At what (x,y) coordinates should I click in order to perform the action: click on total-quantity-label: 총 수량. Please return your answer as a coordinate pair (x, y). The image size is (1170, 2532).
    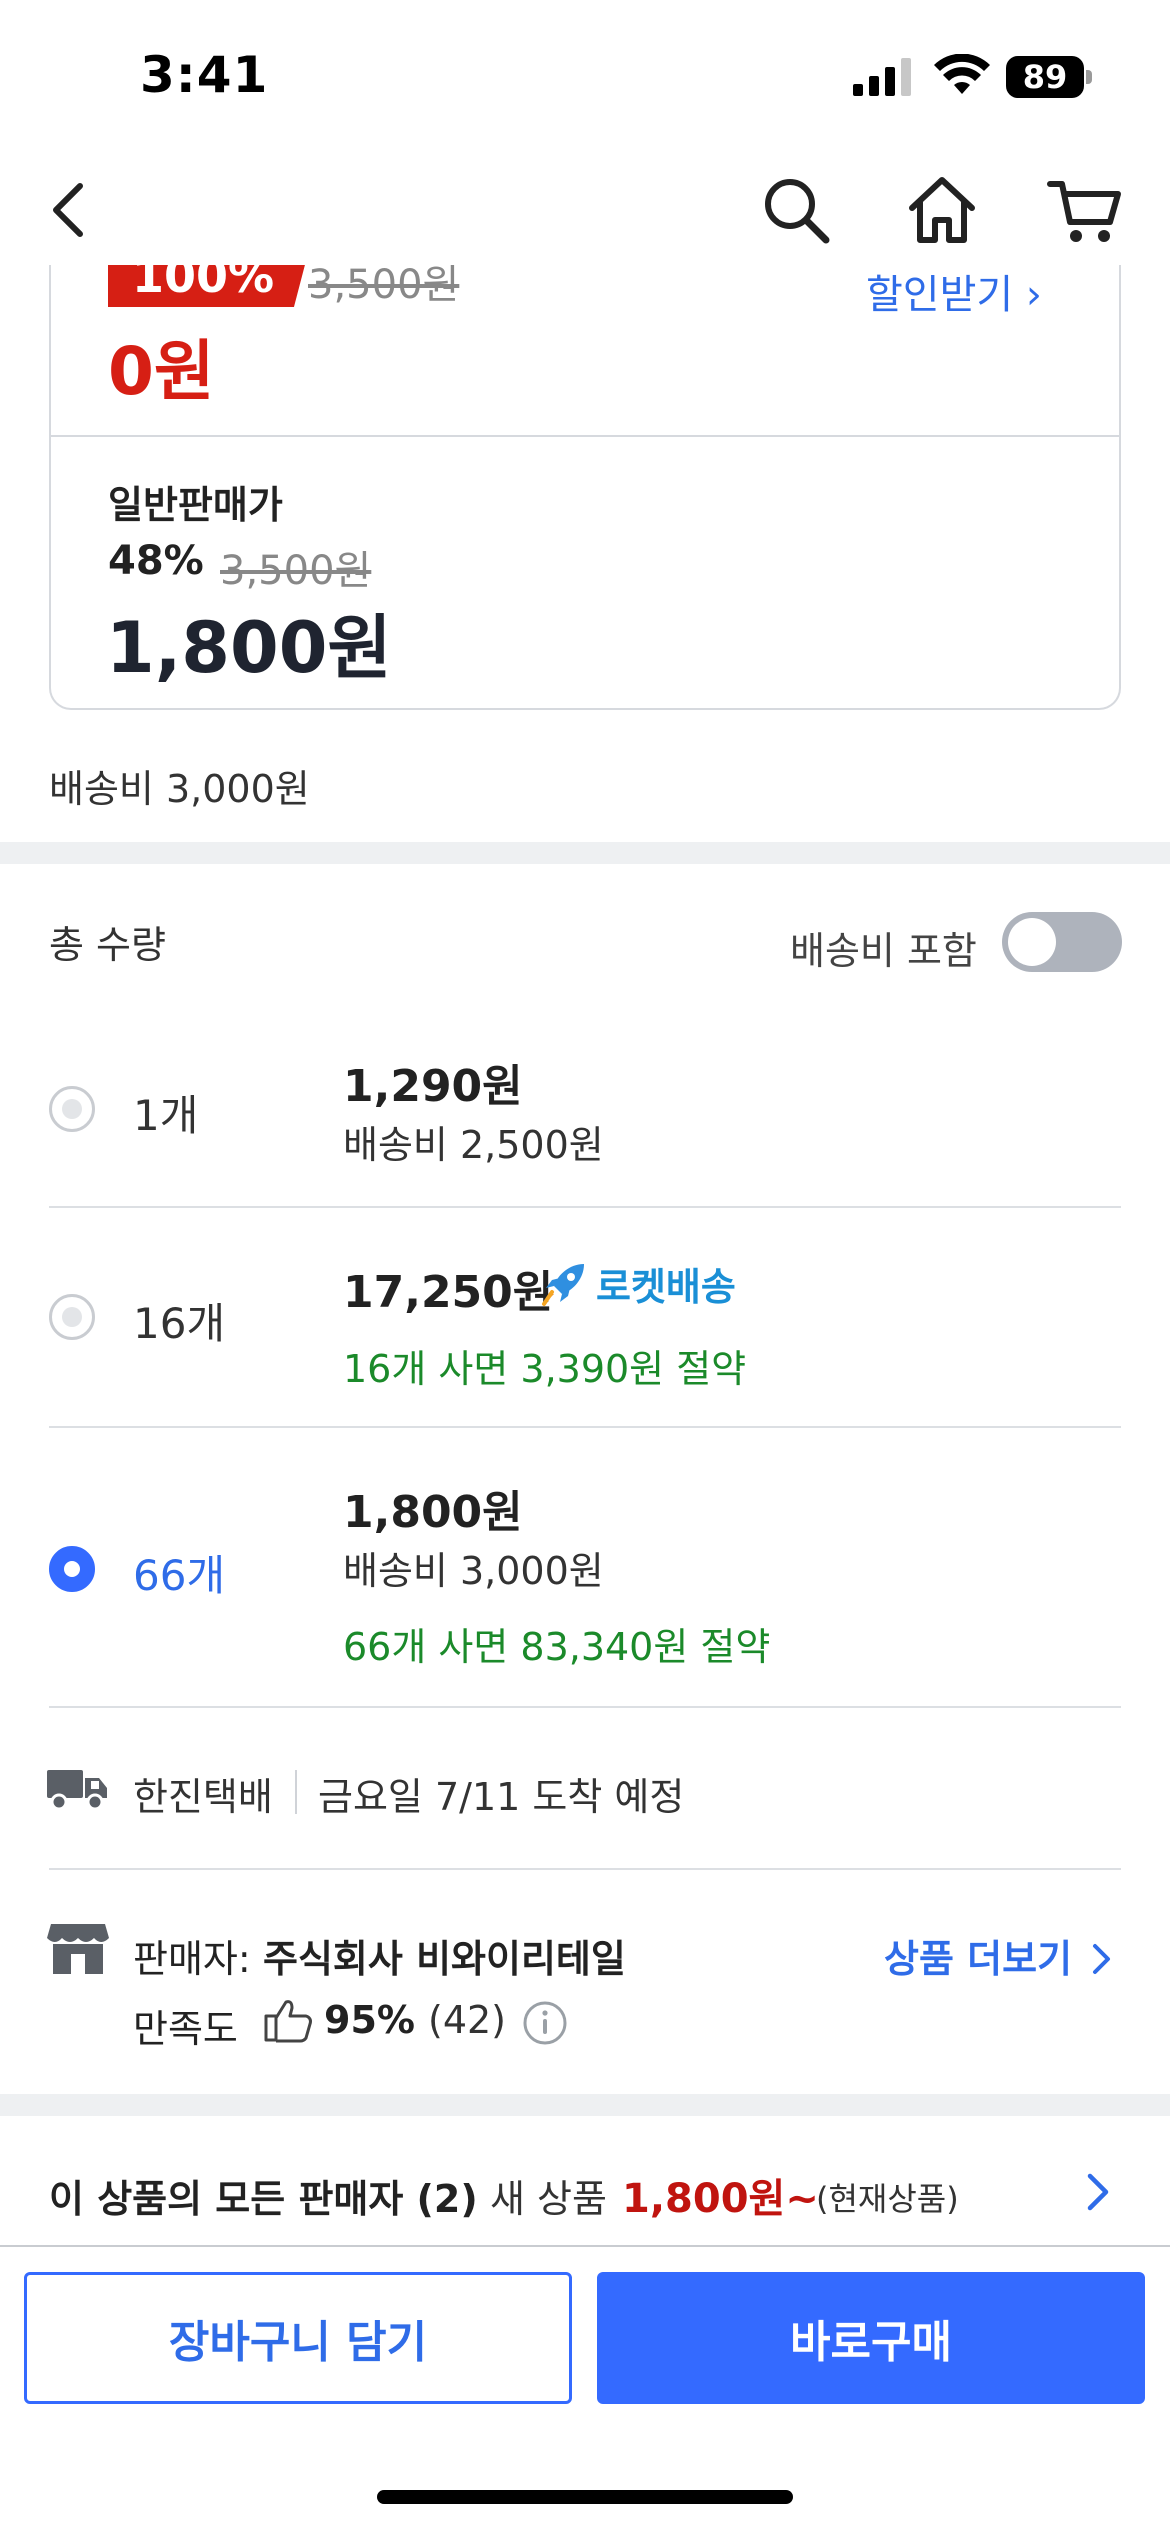
    Looking at the image, I should click on (107, 945).